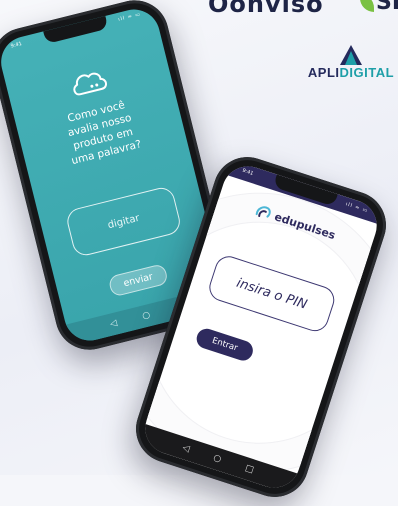  What do you see at coordinates (263, 212) in the screenshot?
I see `edupulses-logo-icon` at bounding box center [263, 212].